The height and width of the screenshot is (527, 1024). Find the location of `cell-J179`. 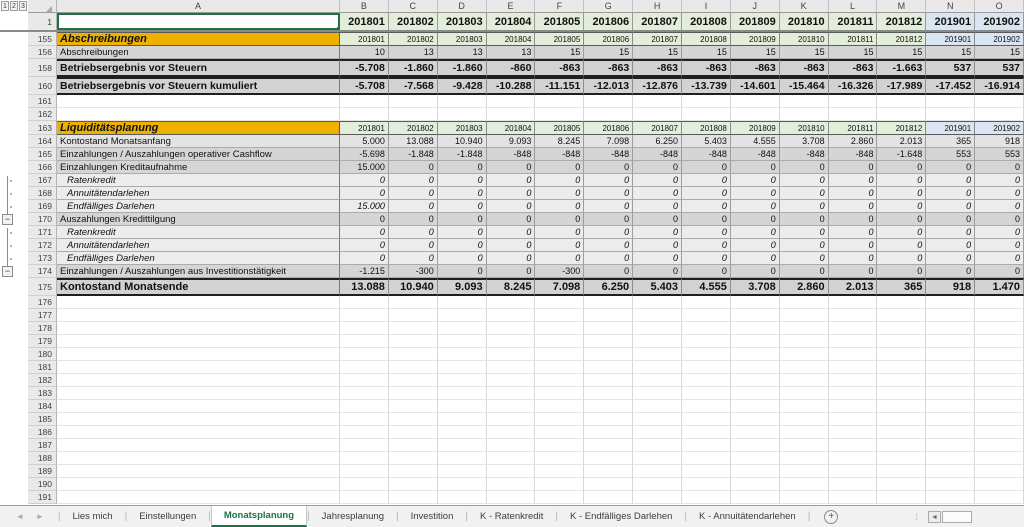

cell-J179 is located at coordinates (755, 341).